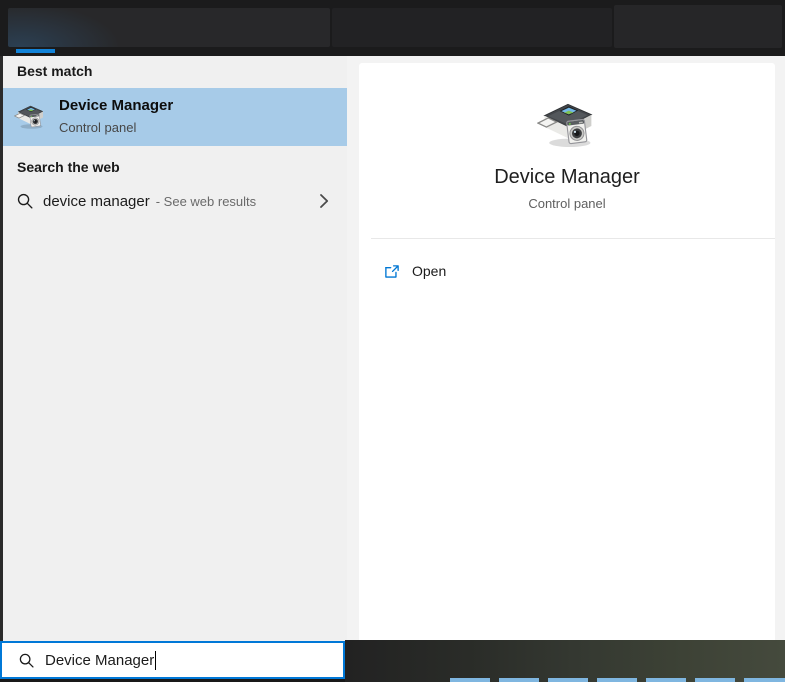  What do you see at coordinates (98, 127) in the screenshot?
I see `result-subtitle: Control panel` at bounding box center [98, 127].